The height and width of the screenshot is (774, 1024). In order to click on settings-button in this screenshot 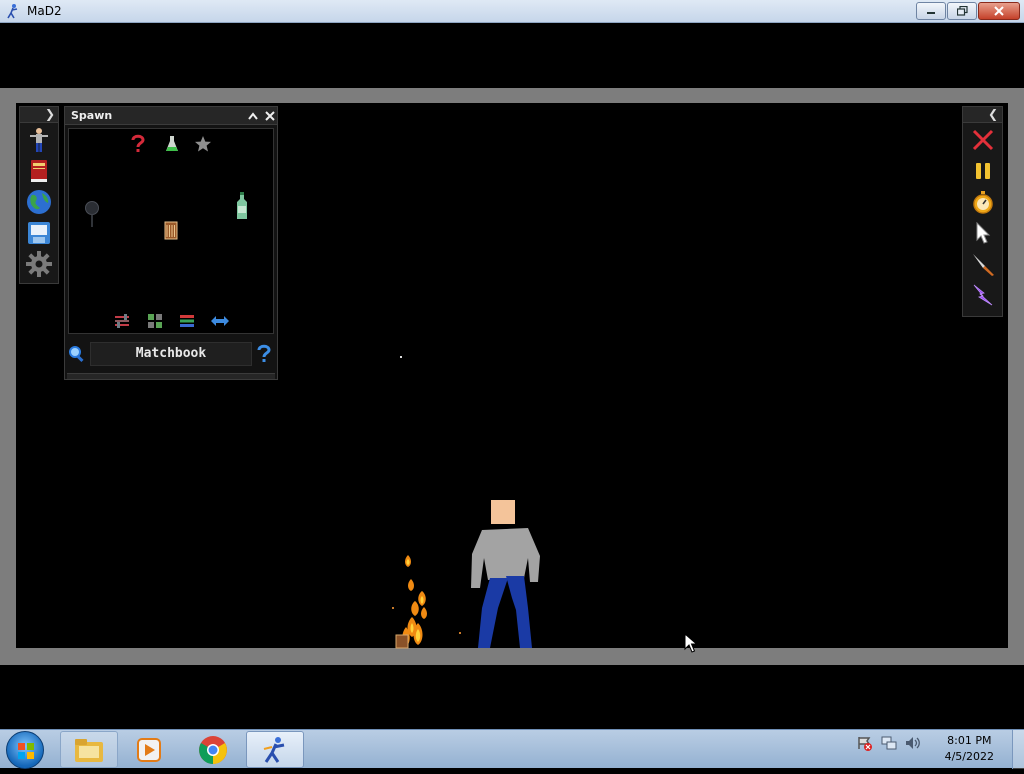, I will do `click(39, 264)`.